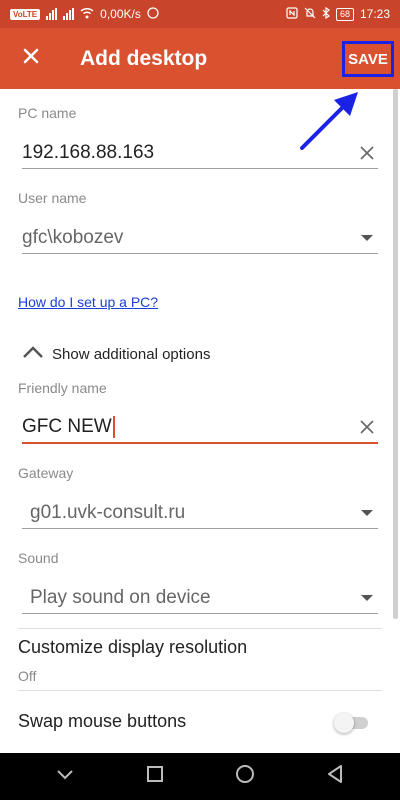 This screenshot has width=400, height=800. What do you see at coordinates (200, 238) in the screenshot?
I see `user-name-dropdown: gfc\kobozev` at bounding box center [200, 238].